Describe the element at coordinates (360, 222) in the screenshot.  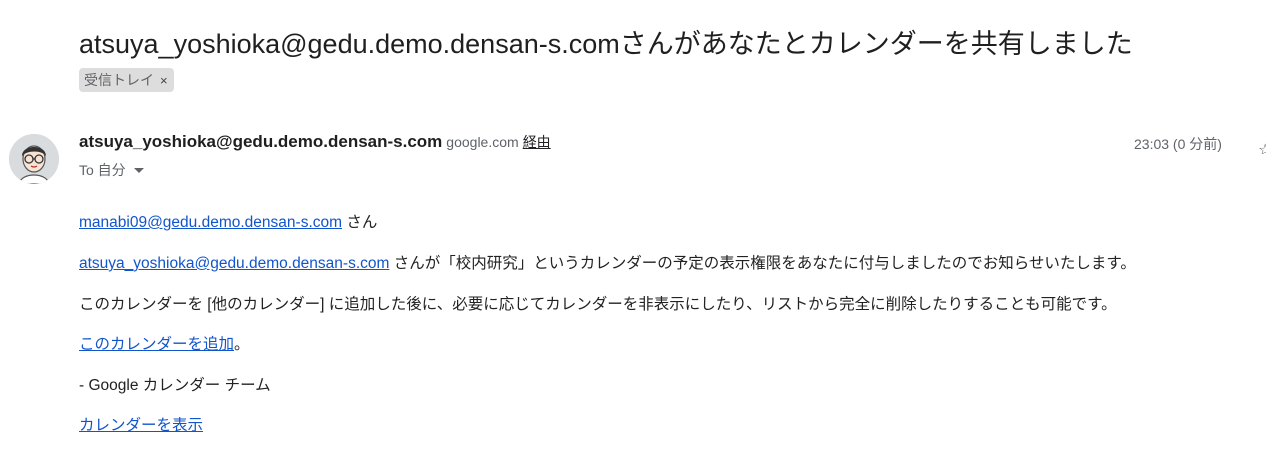
I see `greeting-suffix: さん` at that location.